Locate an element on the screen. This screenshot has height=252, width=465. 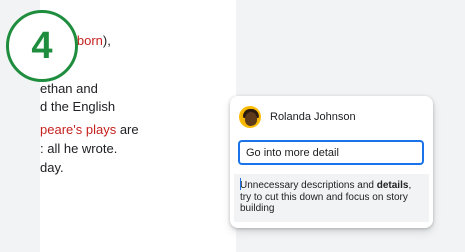
doc-line-5: : all he wrote. is located at coordinates (79, 148).